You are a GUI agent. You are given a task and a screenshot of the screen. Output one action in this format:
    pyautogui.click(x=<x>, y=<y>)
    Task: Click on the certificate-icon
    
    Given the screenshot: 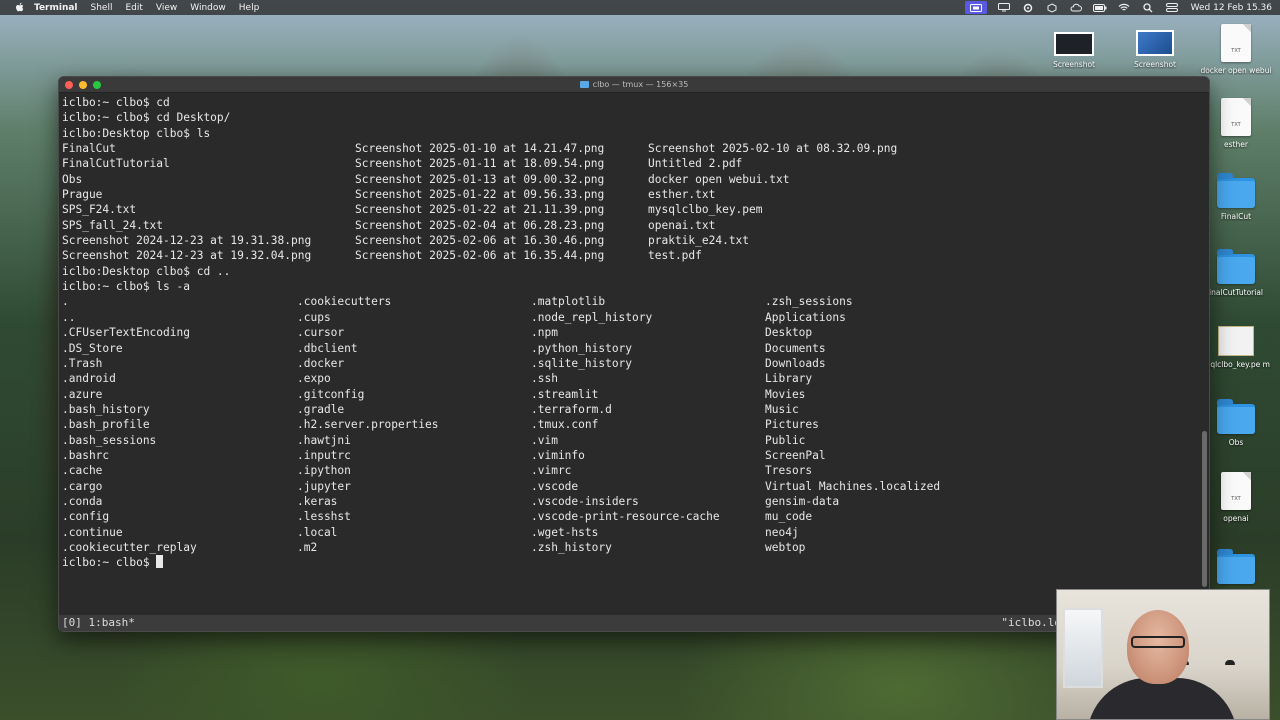 What is the action you would take?
    pyautogui.click(x=1236, y=341)
    